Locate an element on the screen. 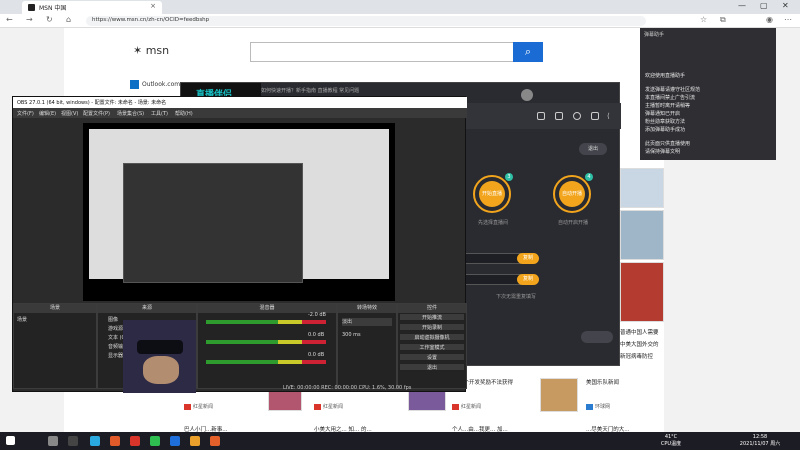 The height and width of the screenshot is (450, 800). maximize-window-icon: ▢ is located at coordinates (764, 5).